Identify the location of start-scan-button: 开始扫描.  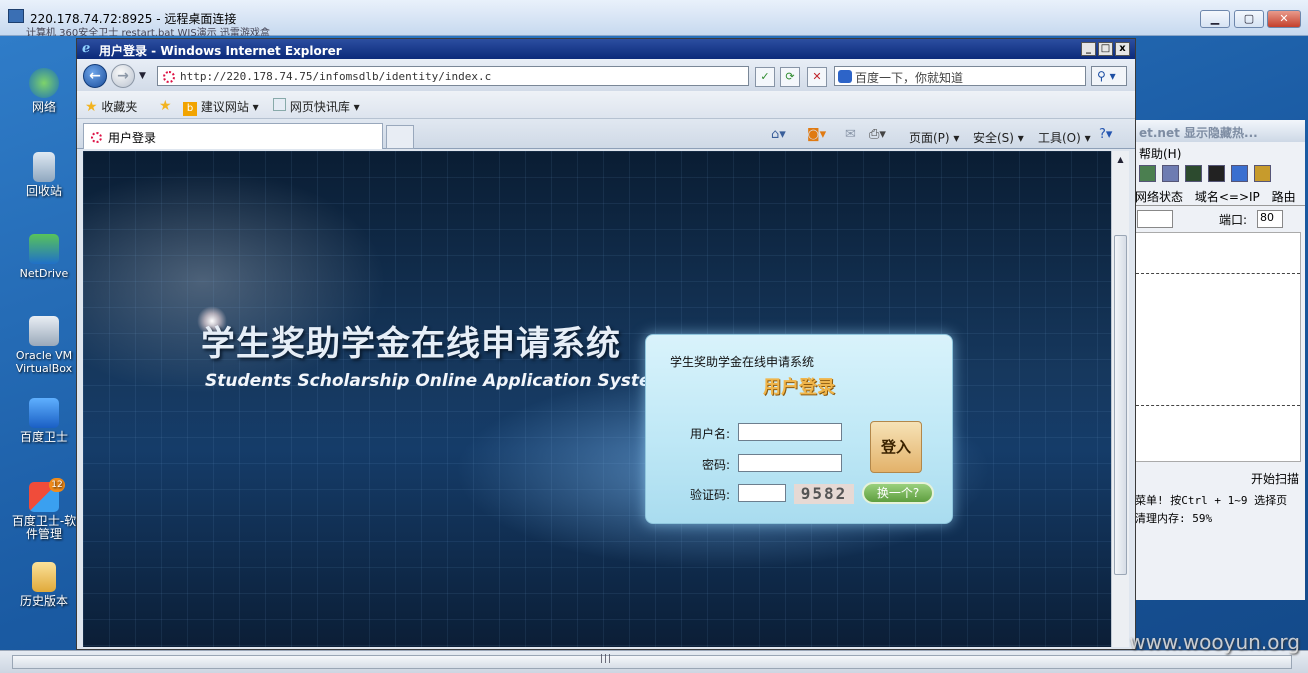
(1218, 476).